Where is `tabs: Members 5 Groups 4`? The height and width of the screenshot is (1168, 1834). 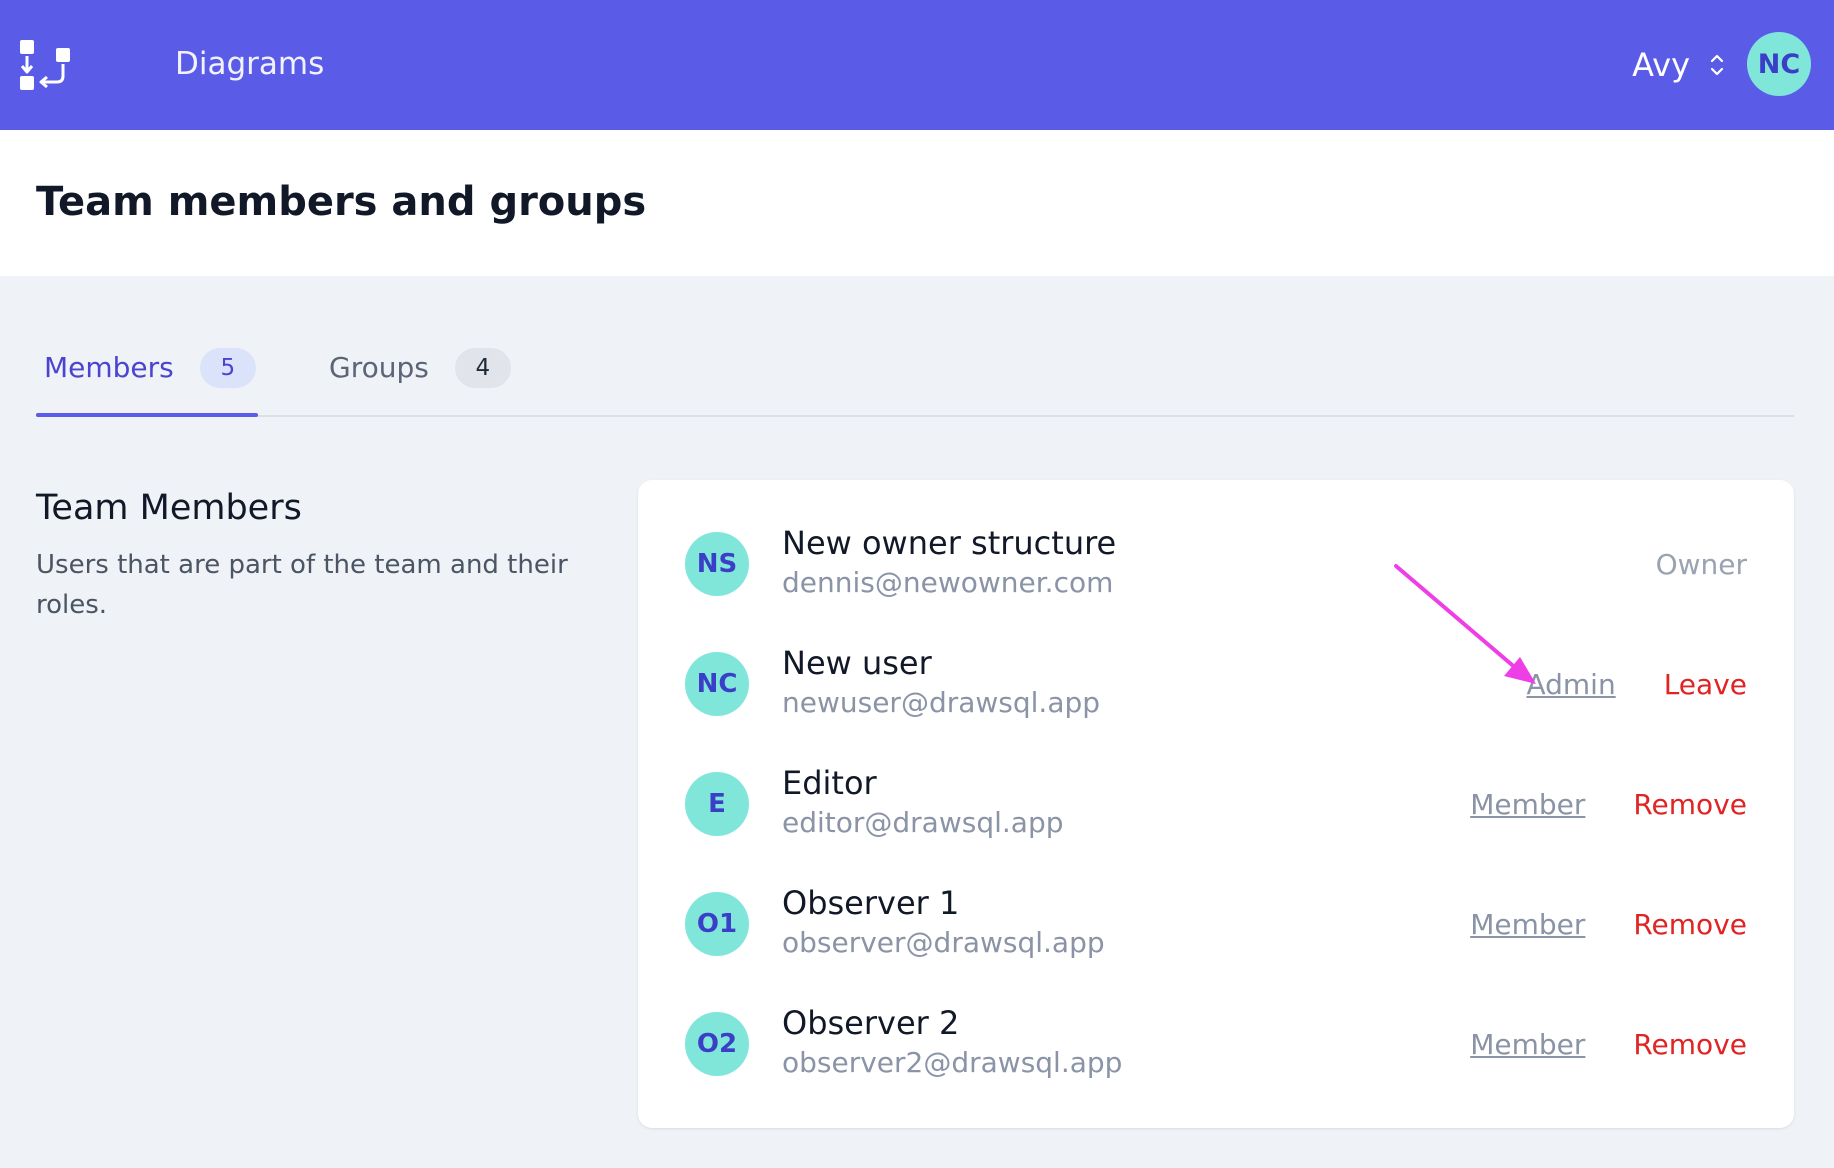 tabs: Members 5 Groups 4 is located at coordinates (915, 368).